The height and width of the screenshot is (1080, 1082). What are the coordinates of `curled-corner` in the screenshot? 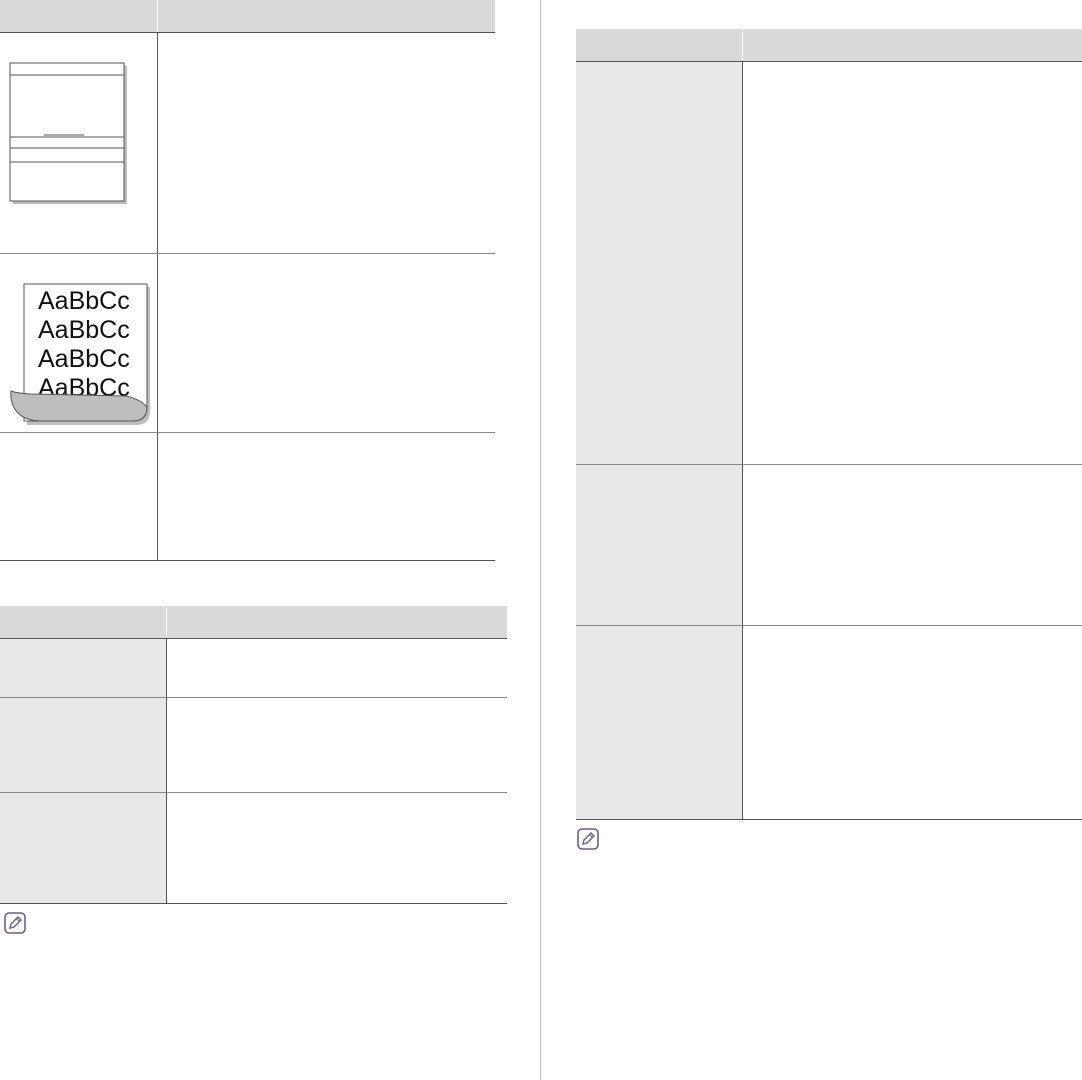 It's located at (79, 406).